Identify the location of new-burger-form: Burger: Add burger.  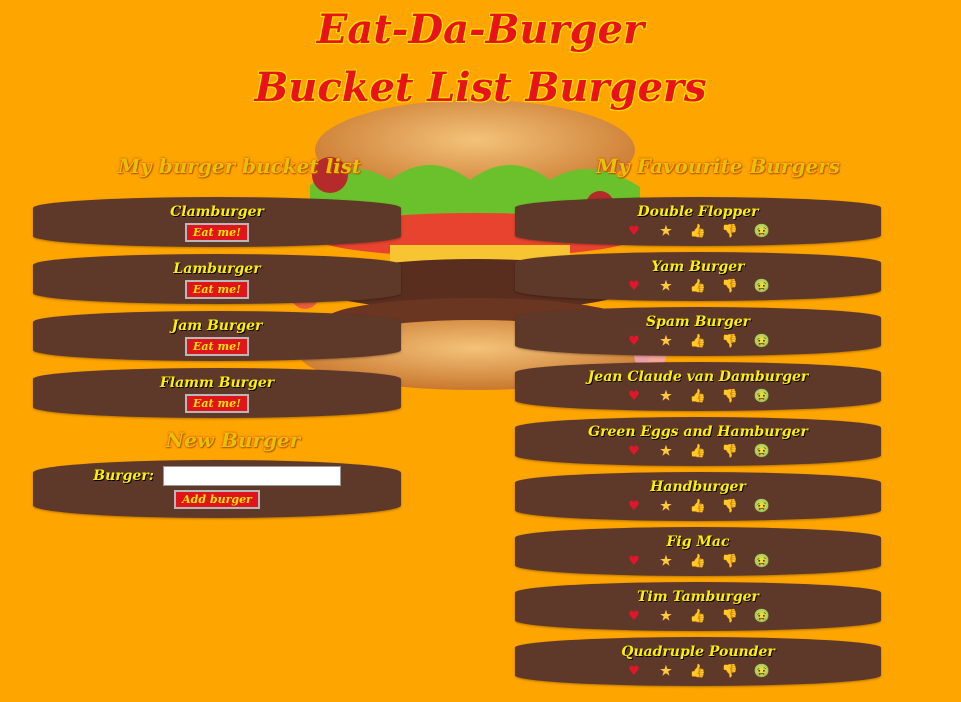
(217, 489).